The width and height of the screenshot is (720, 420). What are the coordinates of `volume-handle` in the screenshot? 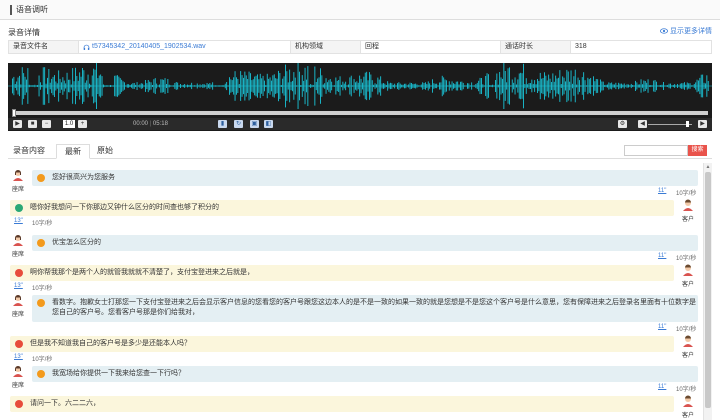 It's located at (687, 124).